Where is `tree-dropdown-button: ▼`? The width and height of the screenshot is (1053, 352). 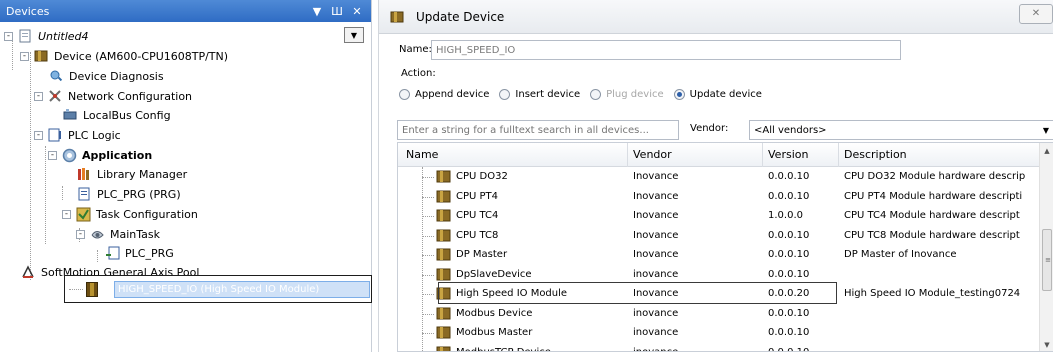
tree-dropdown-button: ▼ is located at coordinates (354, 35).